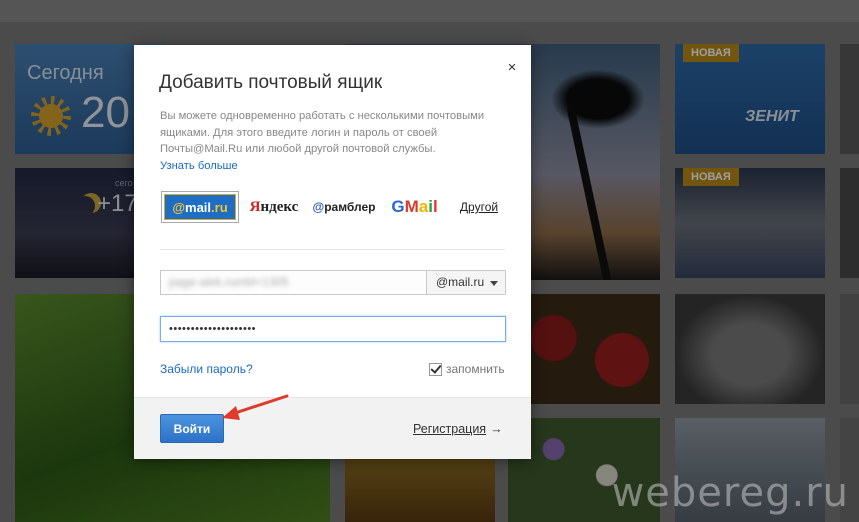 The height and width of the screenshot is (522, 859). I want to click on login-button: Войти, so click(192, 428).